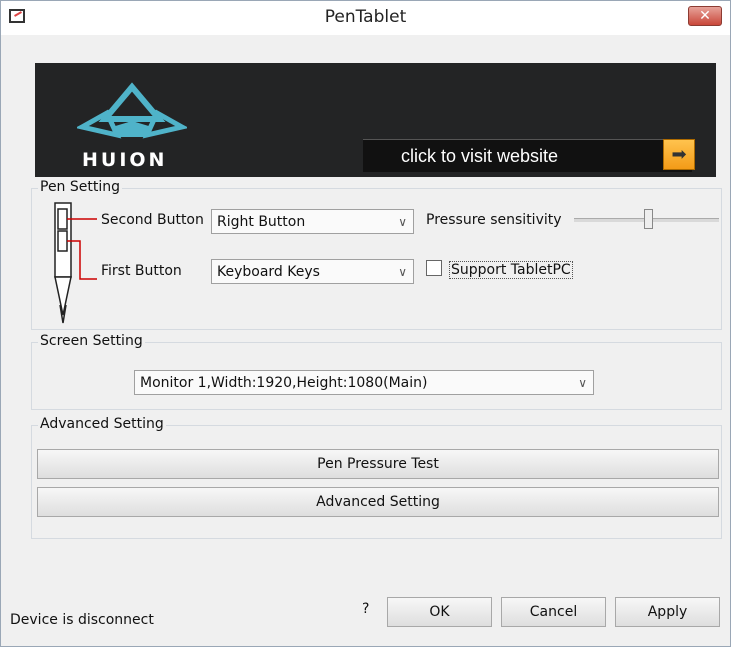 The width and height of the screenshot is (731, 647). What do you see at coordinates (511, 270) in the screenshot?
I see `support-tabletpc-label: Support TabletPC` at bounding box center [511, 270].